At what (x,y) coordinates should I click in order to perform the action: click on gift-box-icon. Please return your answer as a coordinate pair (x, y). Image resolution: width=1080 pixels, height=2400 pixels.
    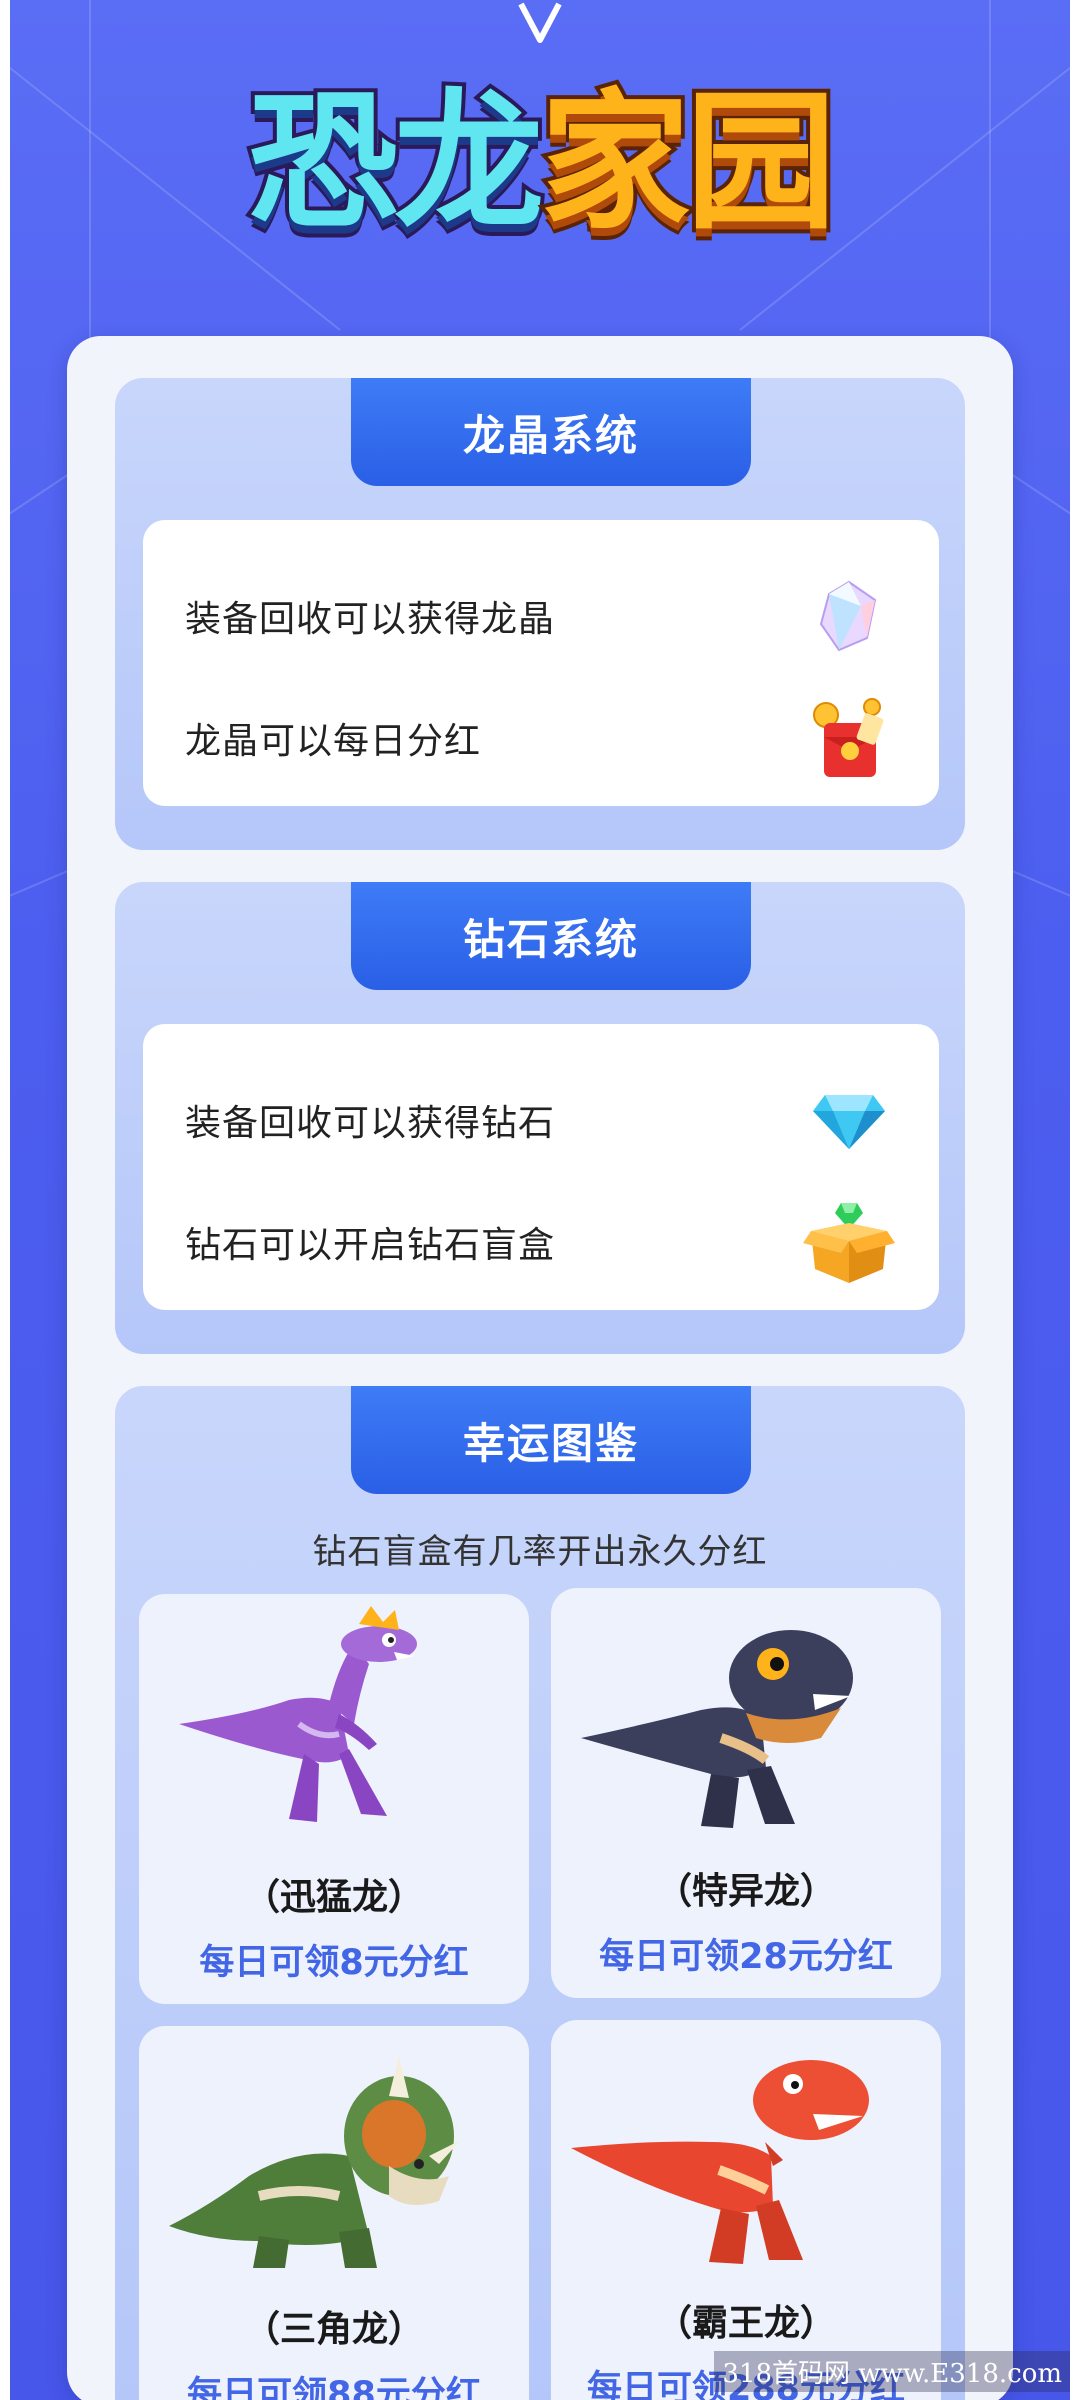
    Looking at the image, I should click on (849, 1242).